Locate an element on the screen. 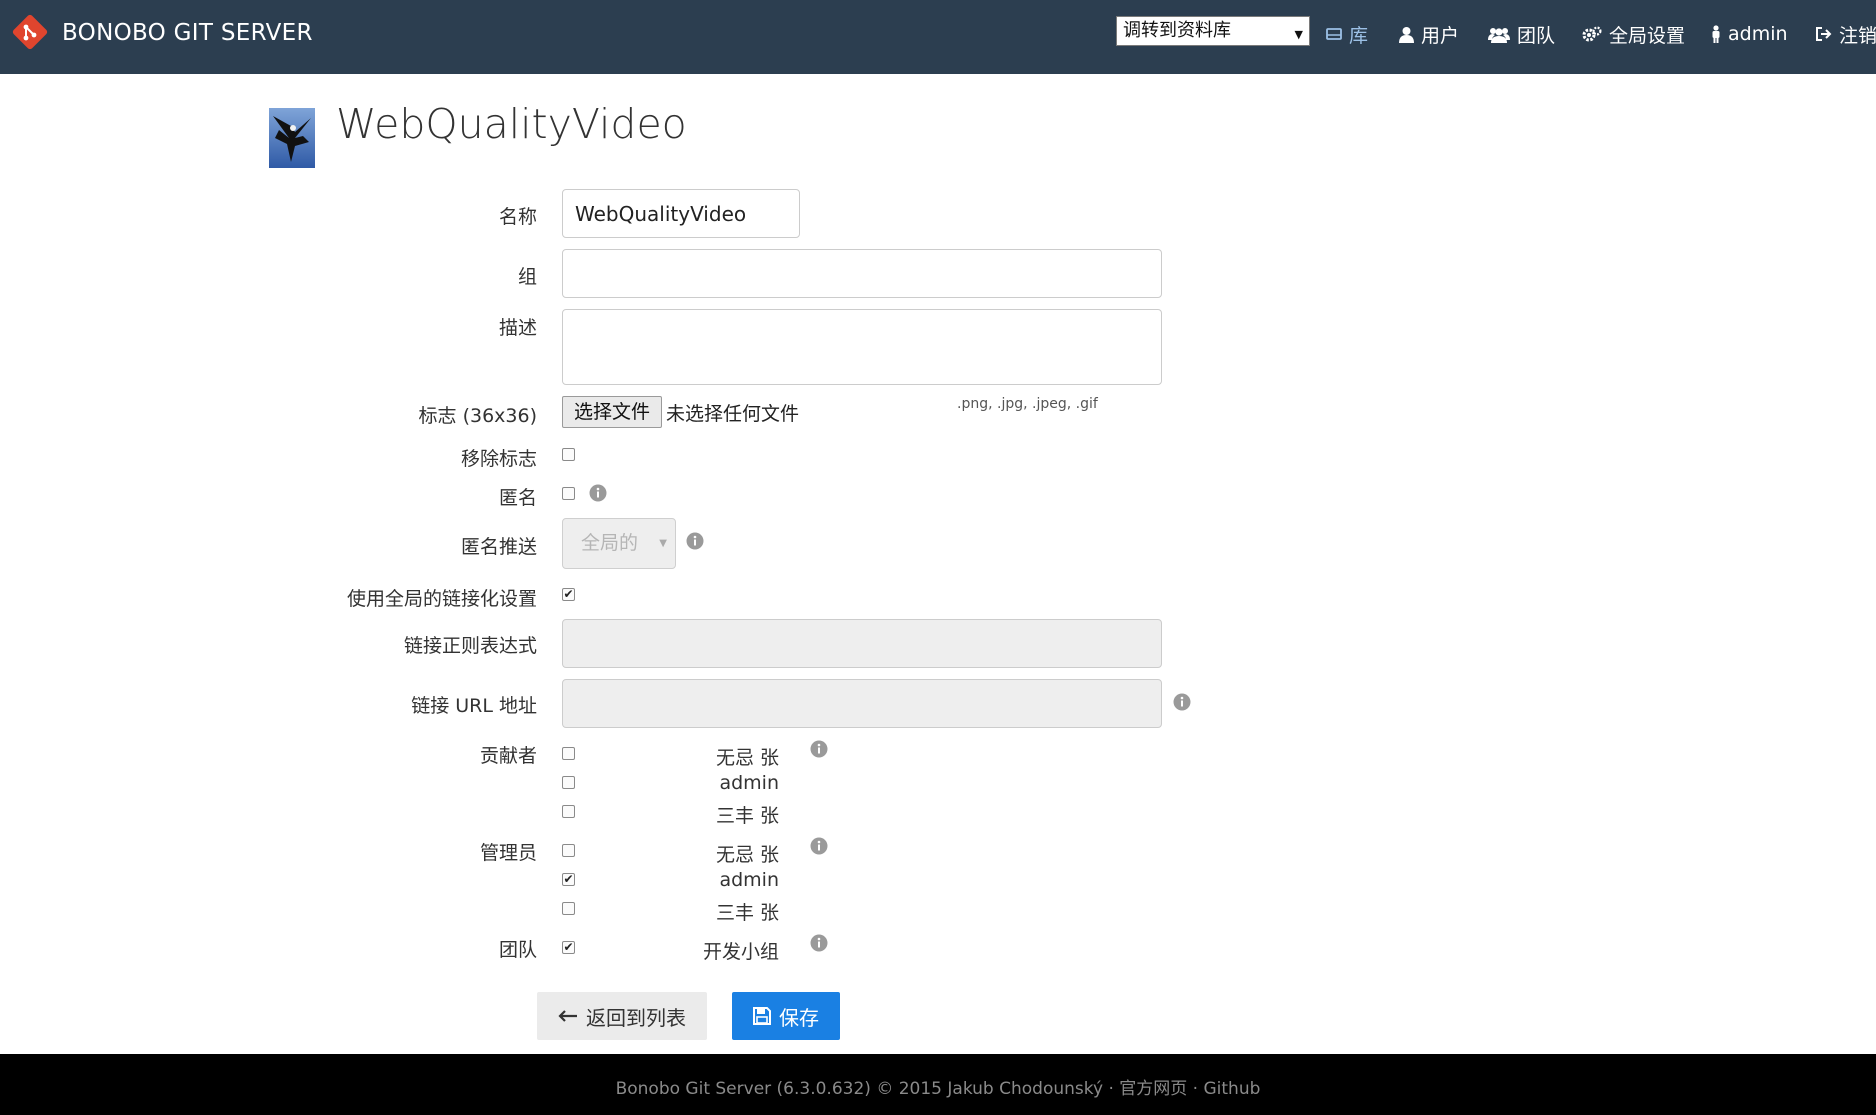 The image size is (1876, 1115). repository-logo-eagle-icon is located at coordinates (292, 138).